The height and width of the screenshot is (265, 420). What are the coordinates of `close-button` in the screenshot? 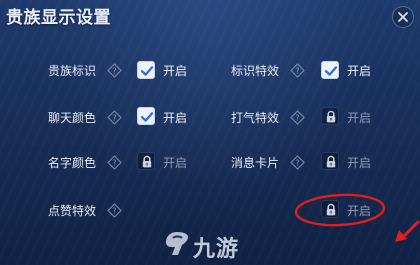 It's located at (403, 17).